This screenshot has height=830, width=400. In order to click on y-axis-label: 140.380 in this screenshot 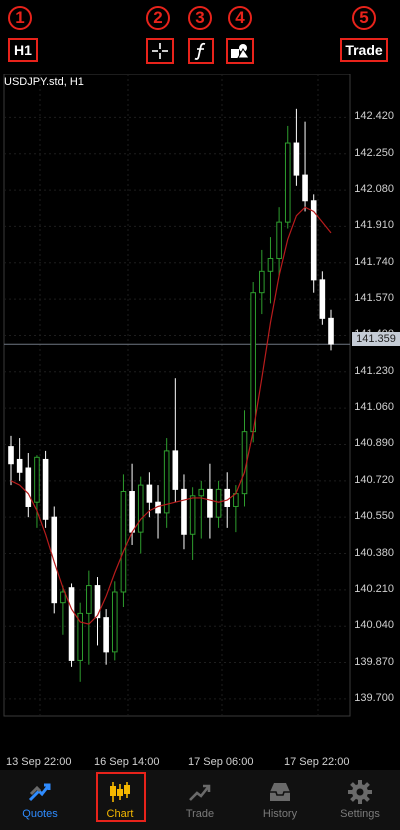, I will do `click(374, 552)`.